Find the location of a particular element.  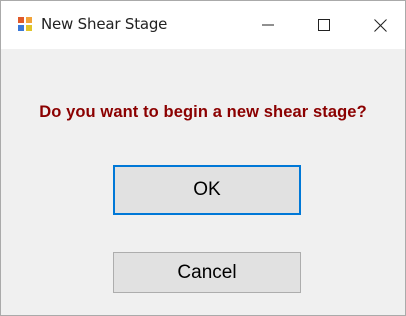

maximize-button is located at coordinates (324, 25).